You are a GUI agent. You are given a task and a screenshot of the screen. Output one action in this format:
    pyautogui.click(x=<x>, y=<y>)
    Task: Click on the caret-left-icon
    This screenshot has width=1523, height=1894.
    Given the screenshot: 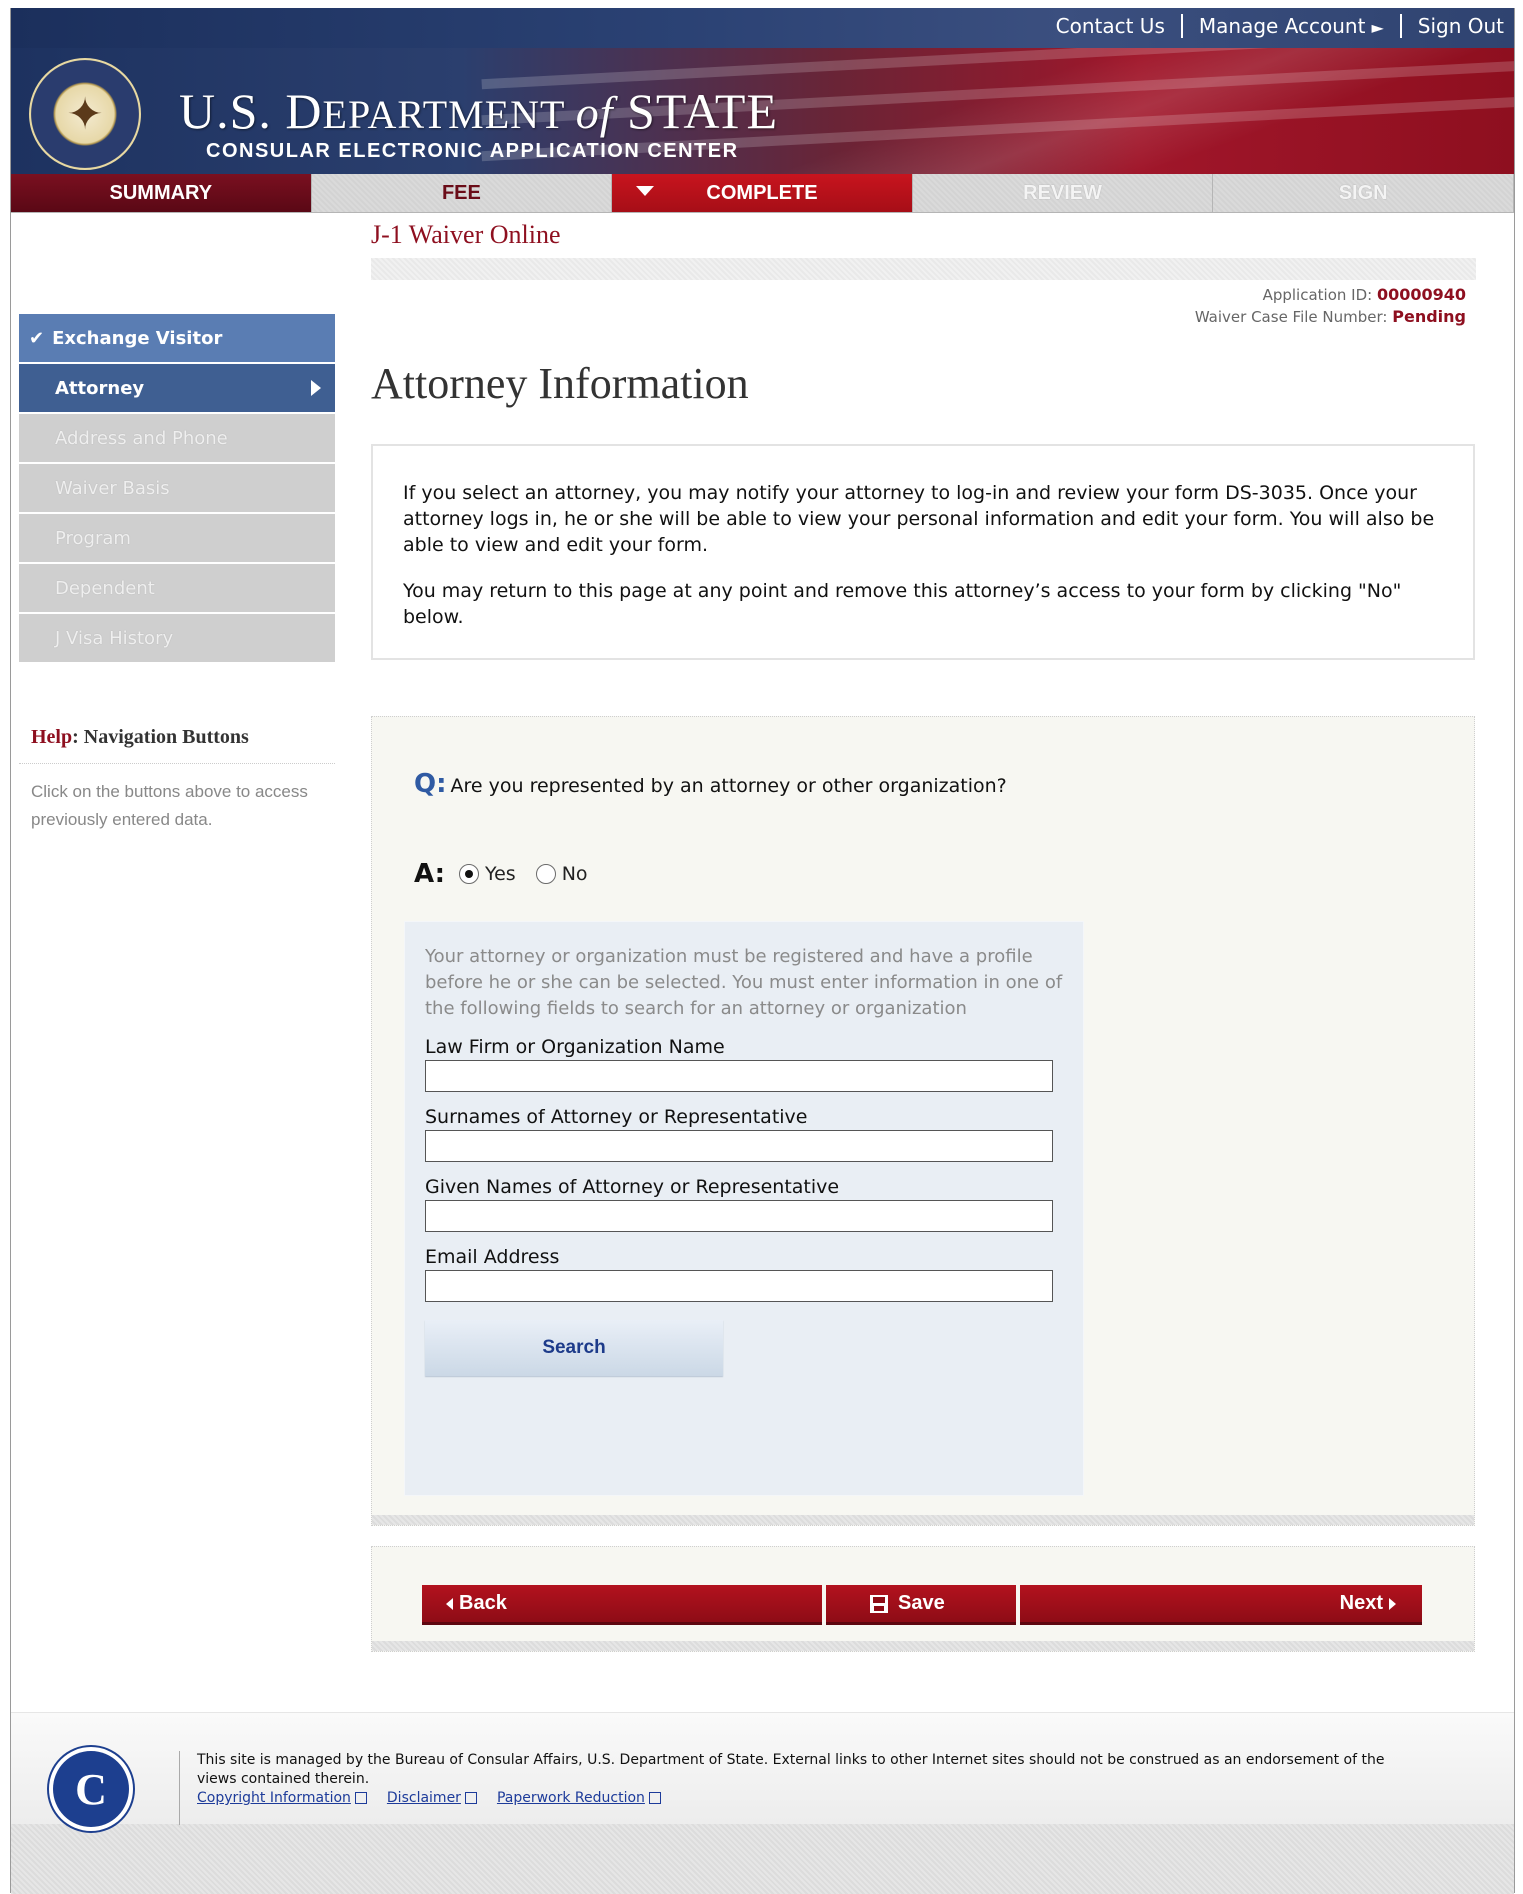 What is the action you would take?
    pyautogui.click(x=449, y=1603)
    